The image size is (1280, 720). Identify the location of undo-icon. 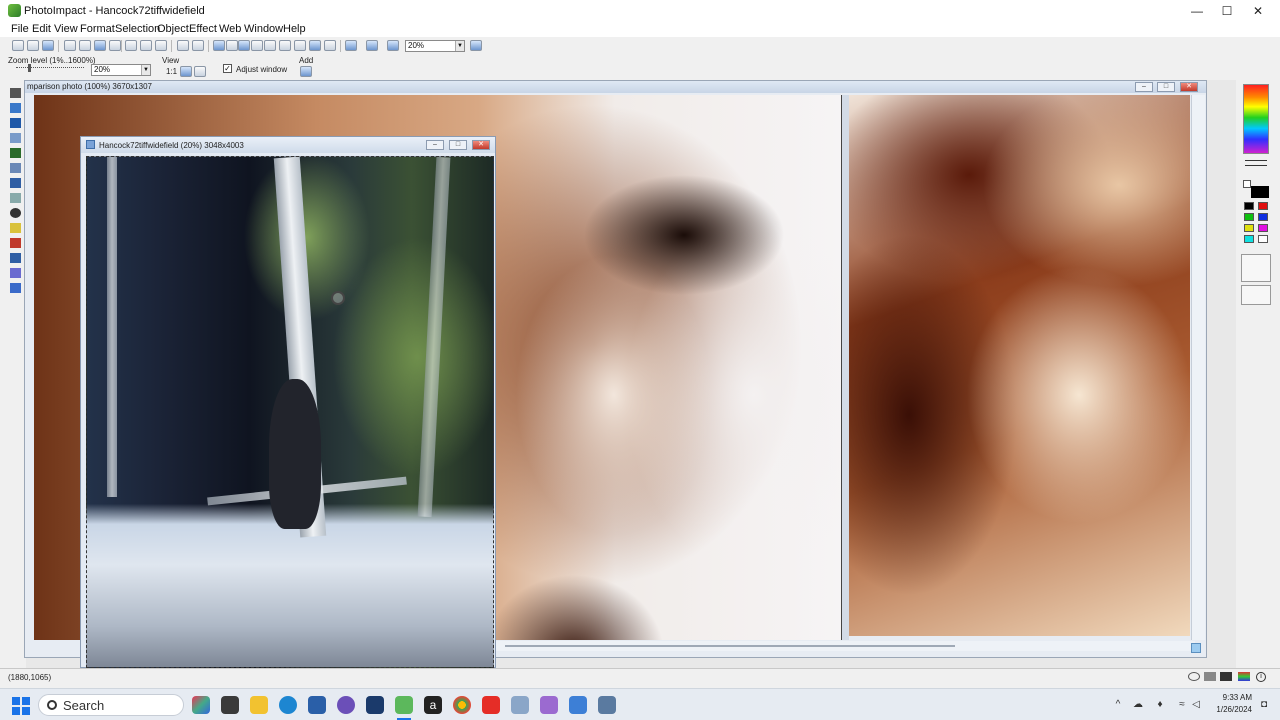
(183, 45).